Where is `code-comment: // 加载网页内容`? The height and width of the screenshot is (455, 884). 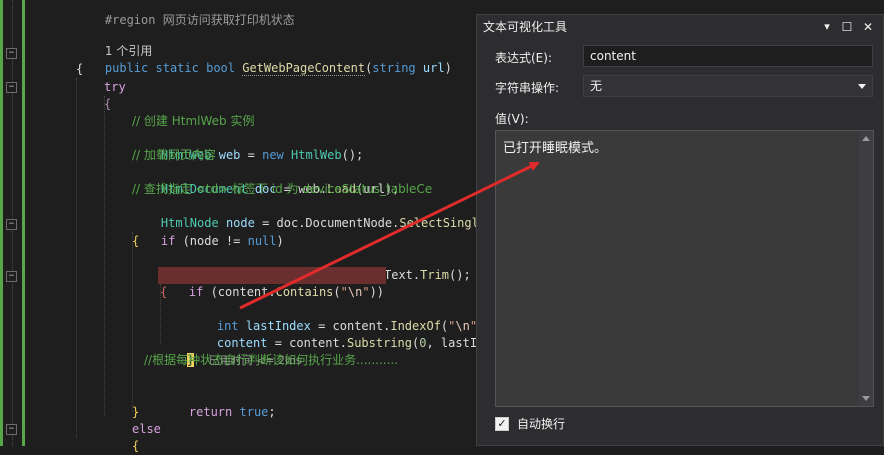
code-comment: // 加载网页内容 is located at coordinates (174, 155).